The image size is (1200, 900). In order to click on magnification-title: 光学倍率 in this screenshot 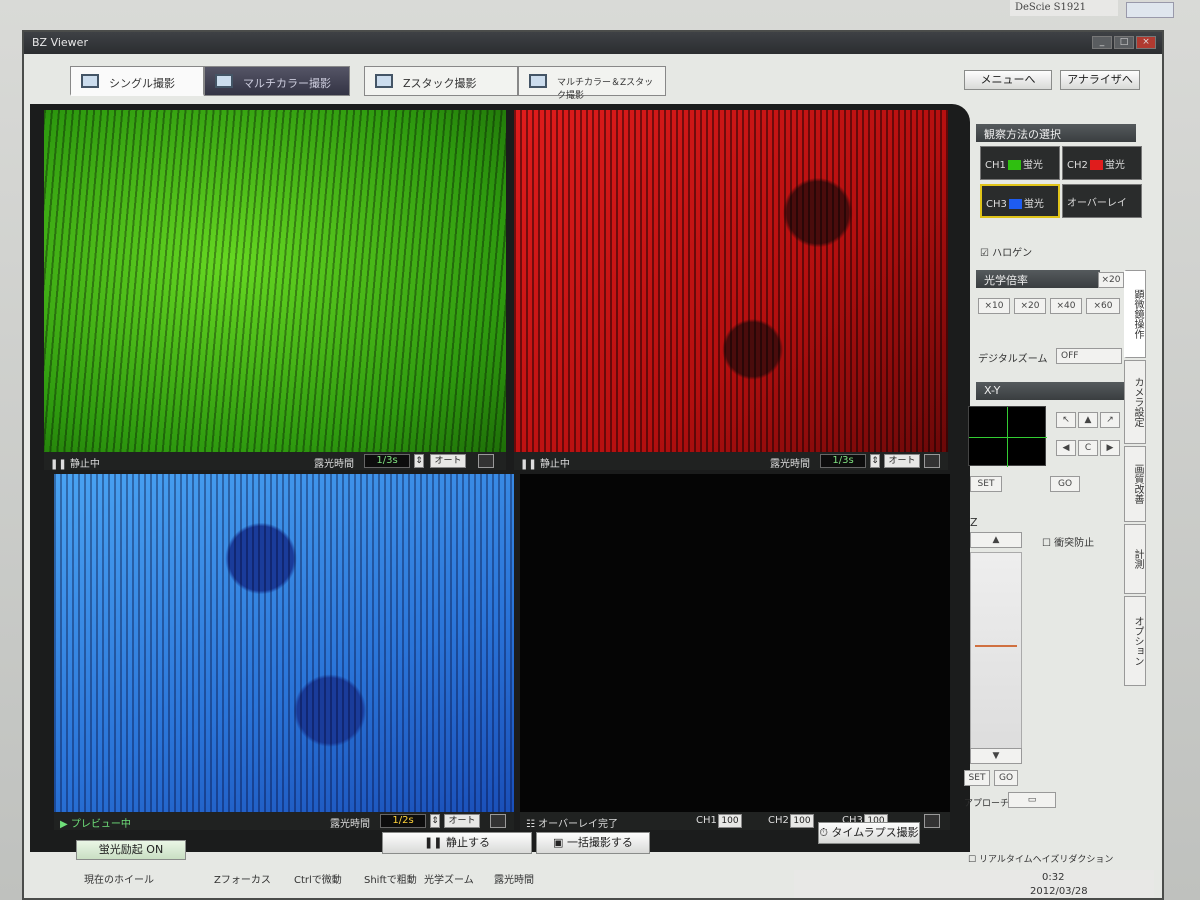, I will do `click(1038, 279)`.